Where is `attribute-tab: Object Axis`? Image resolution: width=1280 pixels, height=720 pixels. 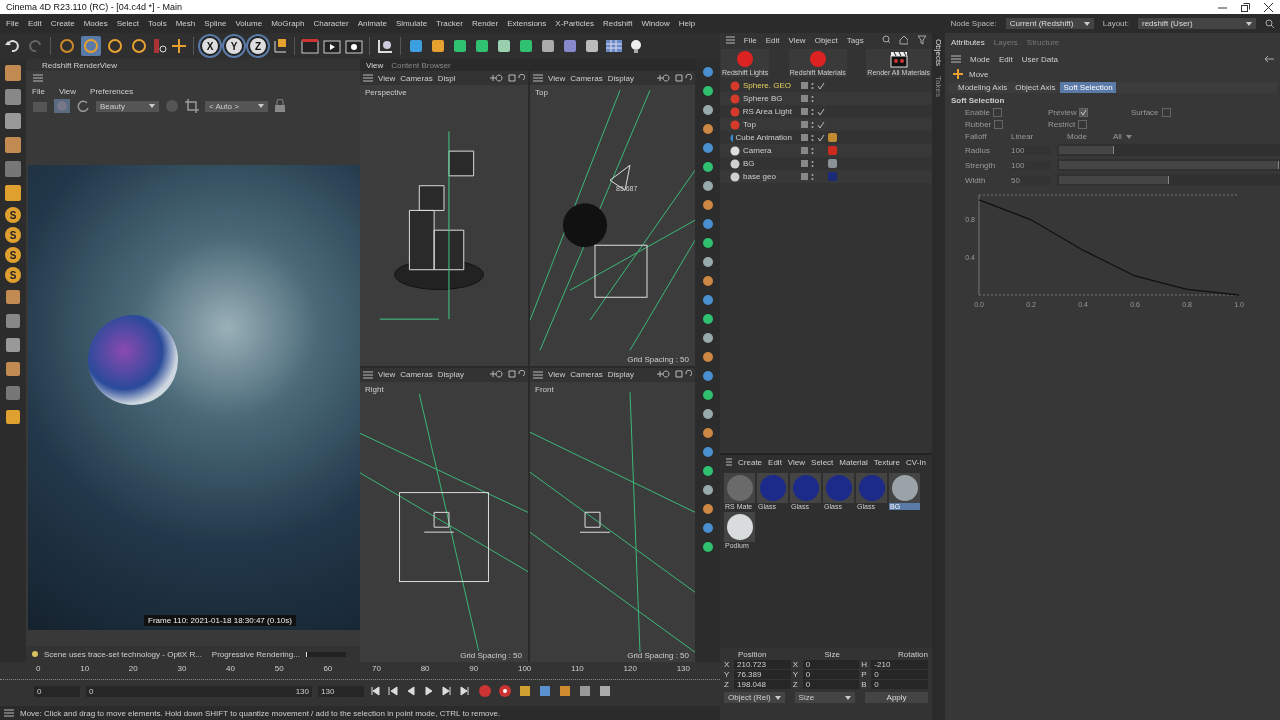
attribute-tab: Object Axis is located at coordinates (1035, 87).